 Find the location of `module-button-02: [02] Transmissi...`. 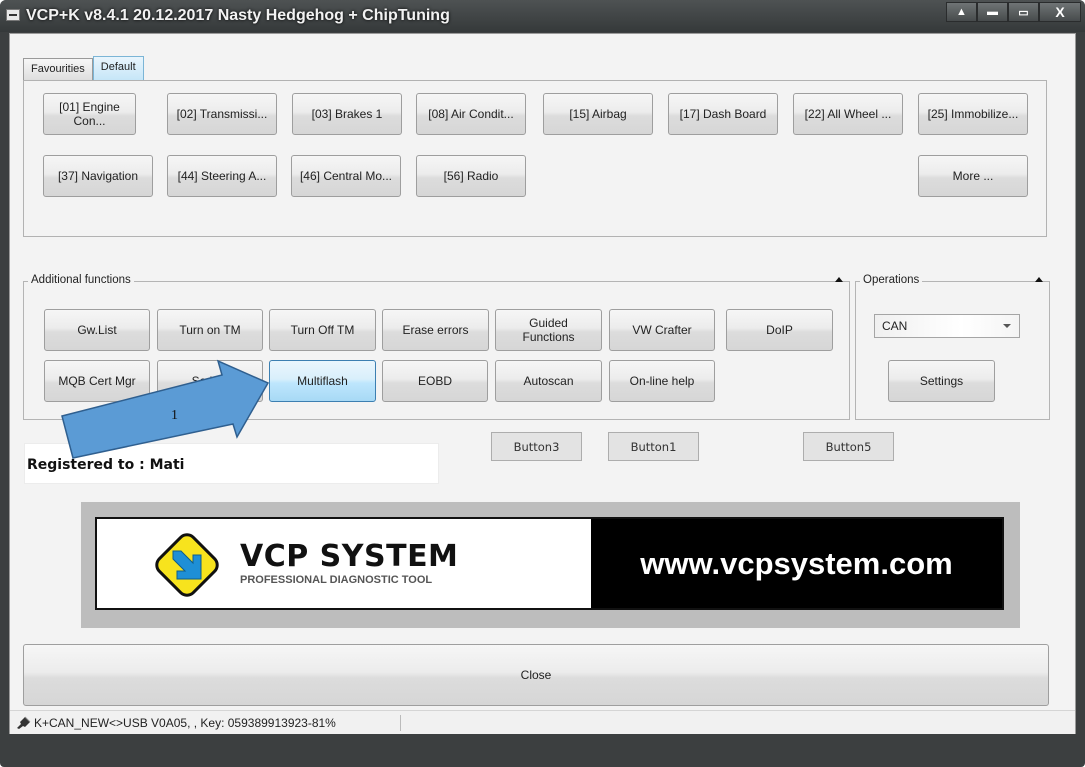

module-button-02: [02] Transmissi... is located at coordinates (222, 114).